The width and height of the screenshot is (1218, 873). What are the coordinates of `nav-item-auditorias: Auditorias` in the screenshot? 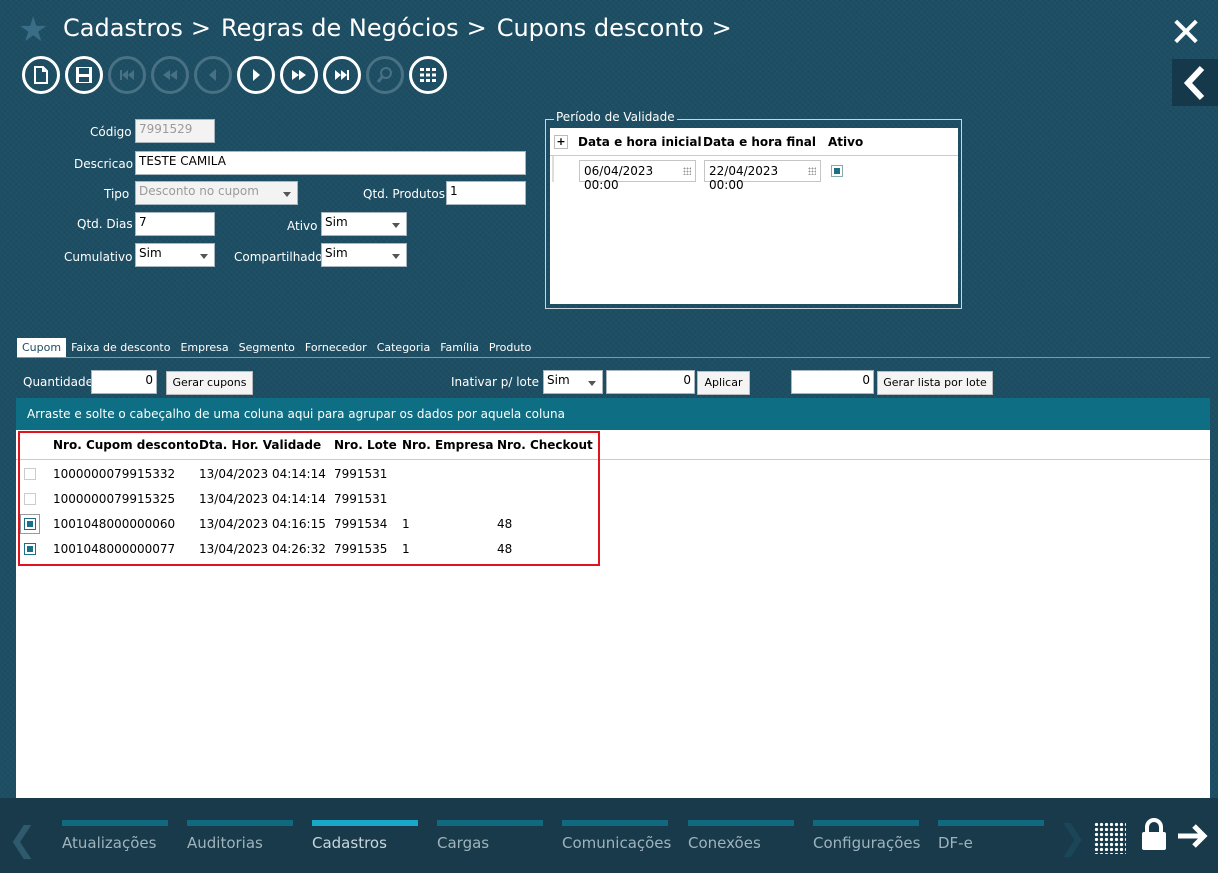 It's located at (240, 836).